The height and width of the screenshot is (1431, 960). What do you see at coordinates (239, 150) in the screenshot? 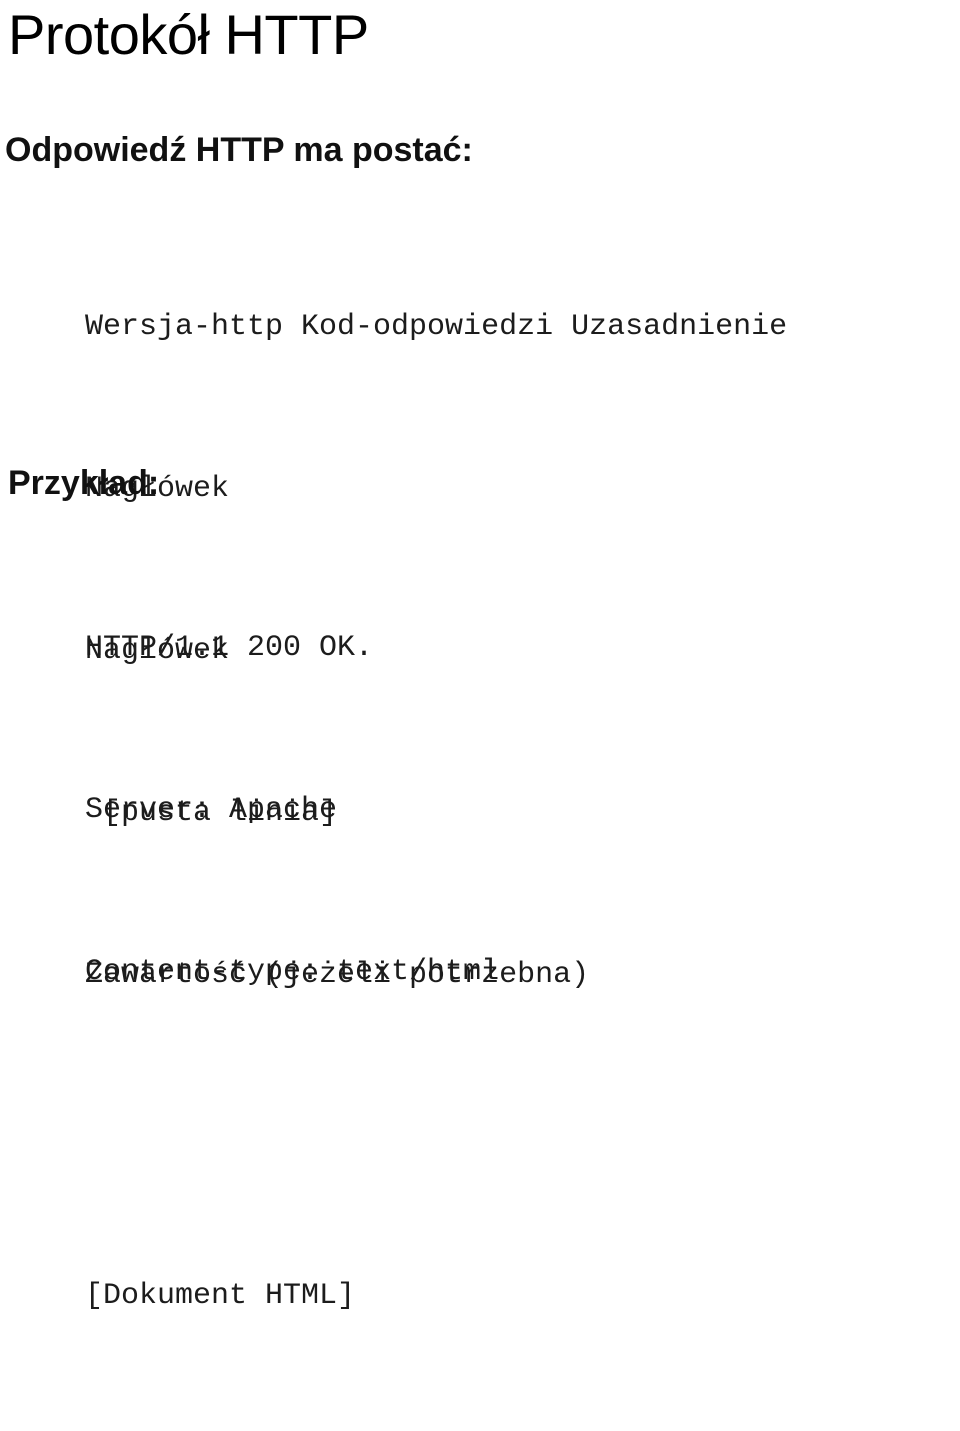
I see `response-section-heading: Odpowiedź HTTP ma postać:` at bounding box center [239, 150].